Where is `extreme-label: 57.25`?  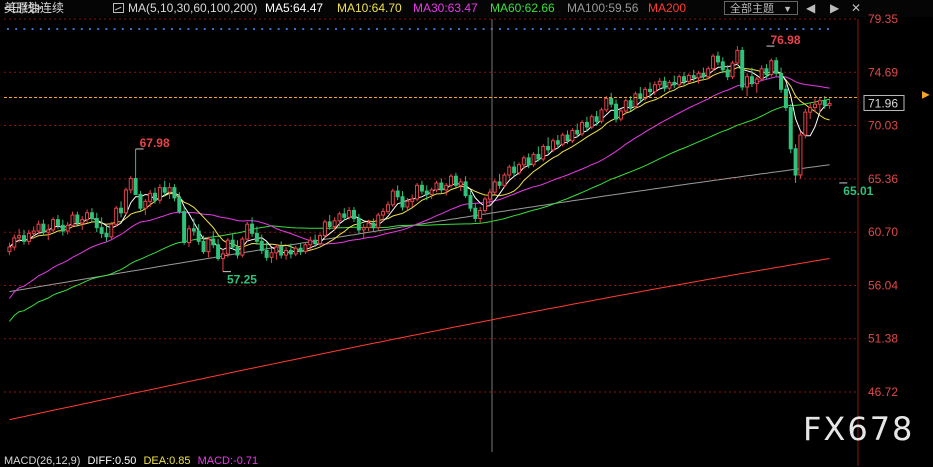
extreme-label: 57.25 is located at coordinates (242, 280).